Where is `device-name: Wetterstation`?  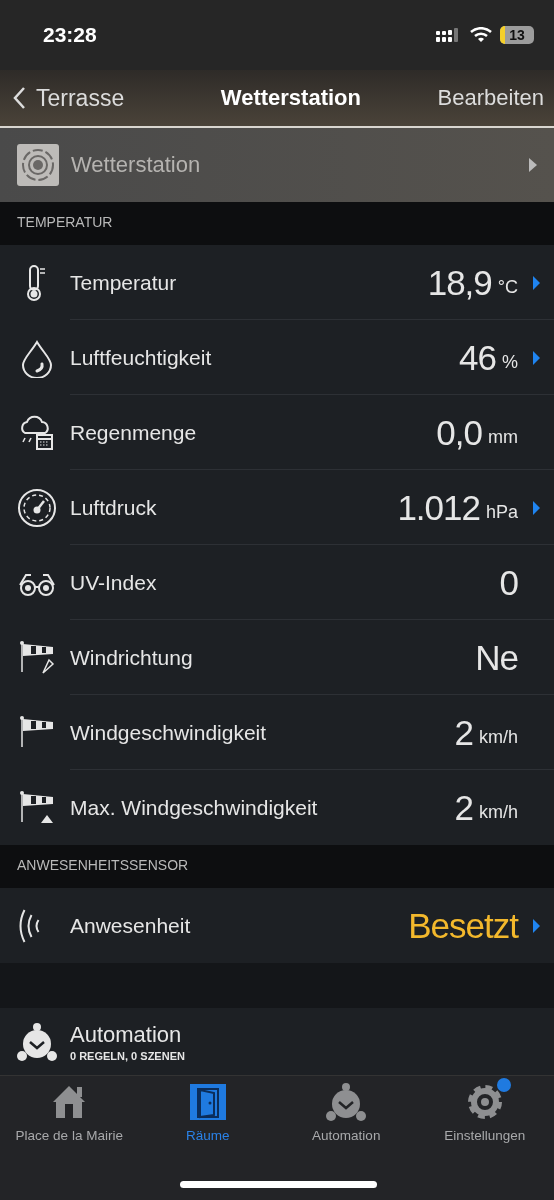
device-name: Wetterstation is located at coordinates (136, 165).